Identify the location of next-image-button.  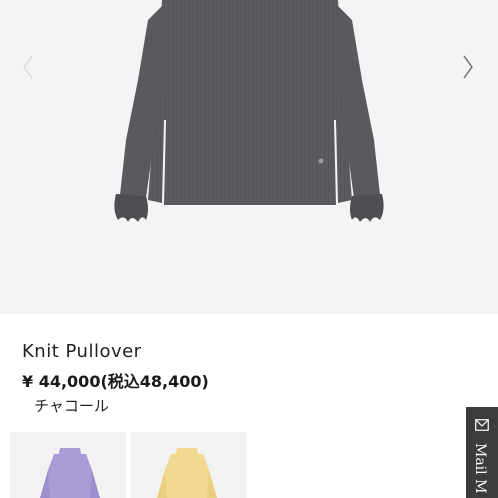
(468, 67).